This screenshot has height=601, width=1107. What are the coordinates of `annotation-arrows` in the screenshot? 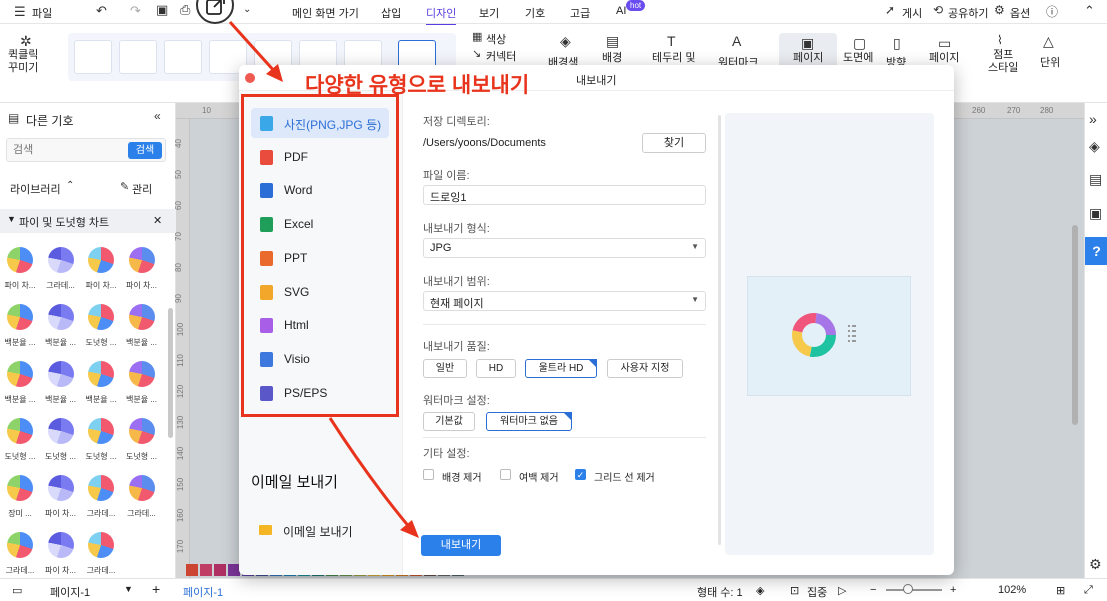 It's located at (323, 279).